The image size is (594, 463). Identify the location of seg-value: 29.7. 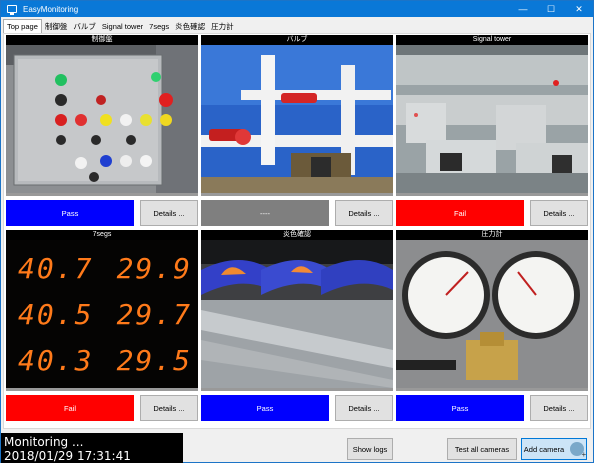
(154, 314).